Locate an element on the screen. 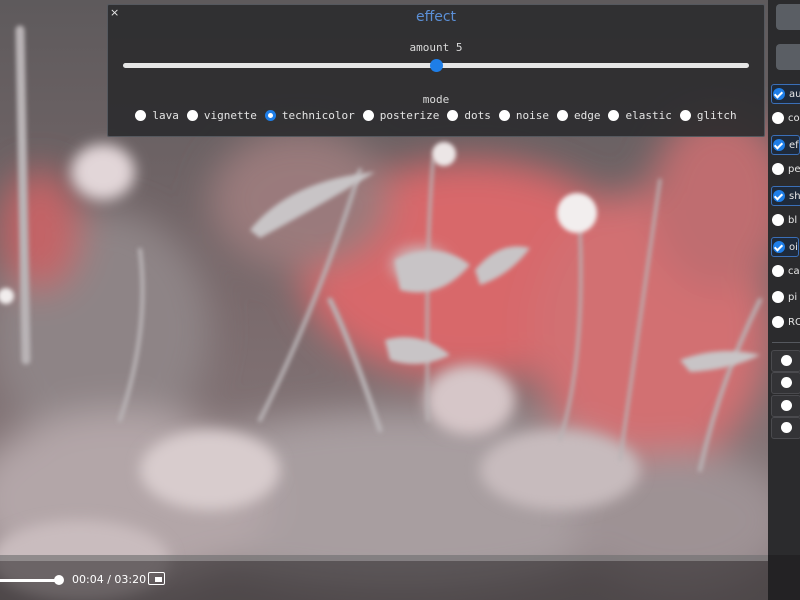  side-item-ca: ca is located at coordinates (786, 271).